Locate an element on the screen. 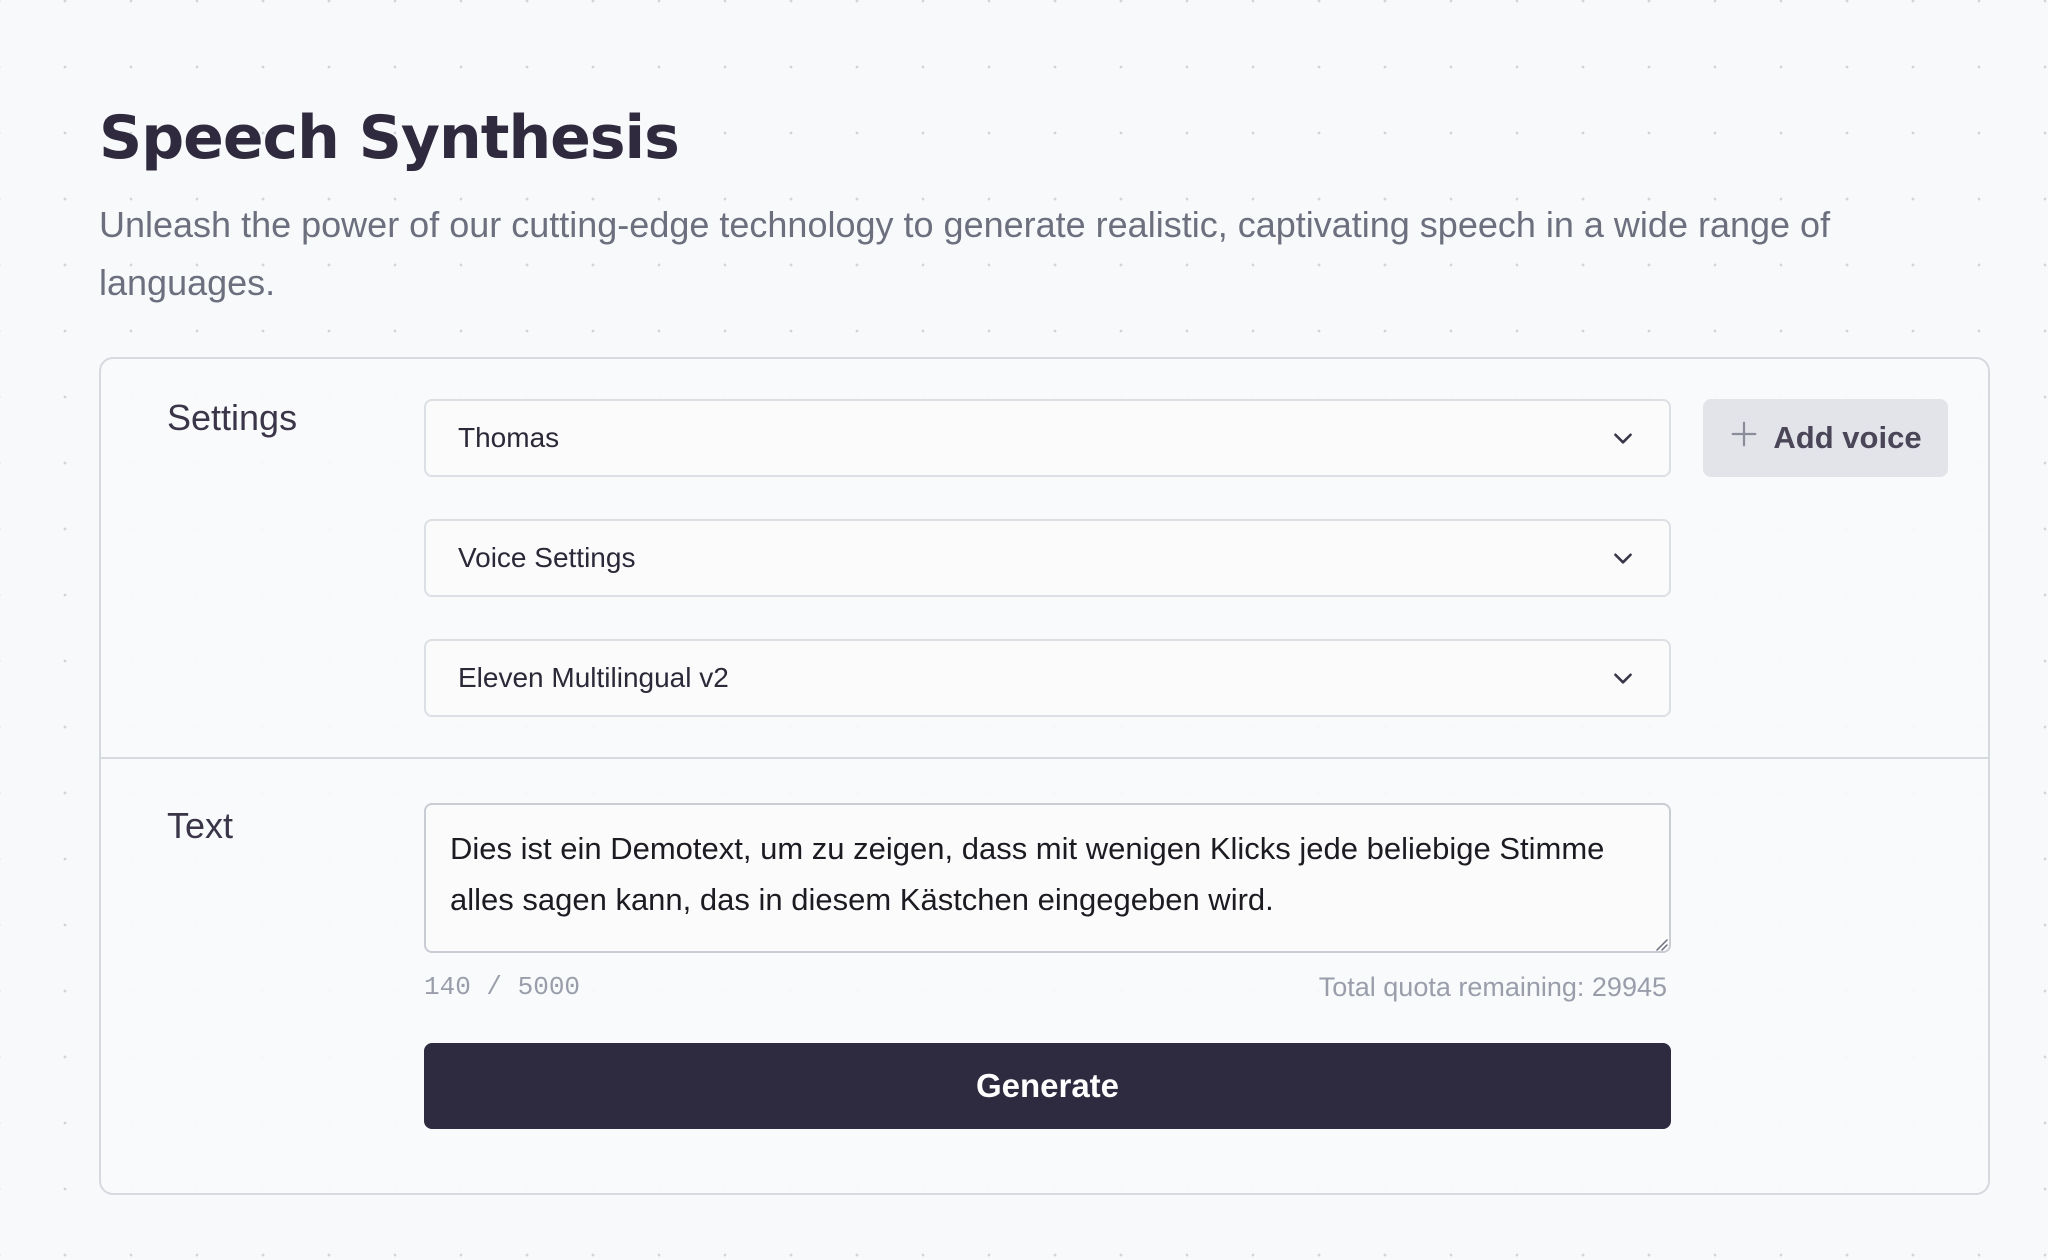  model-select-value: Eleven Multilingual v2 is located at coordinates (593, 677).